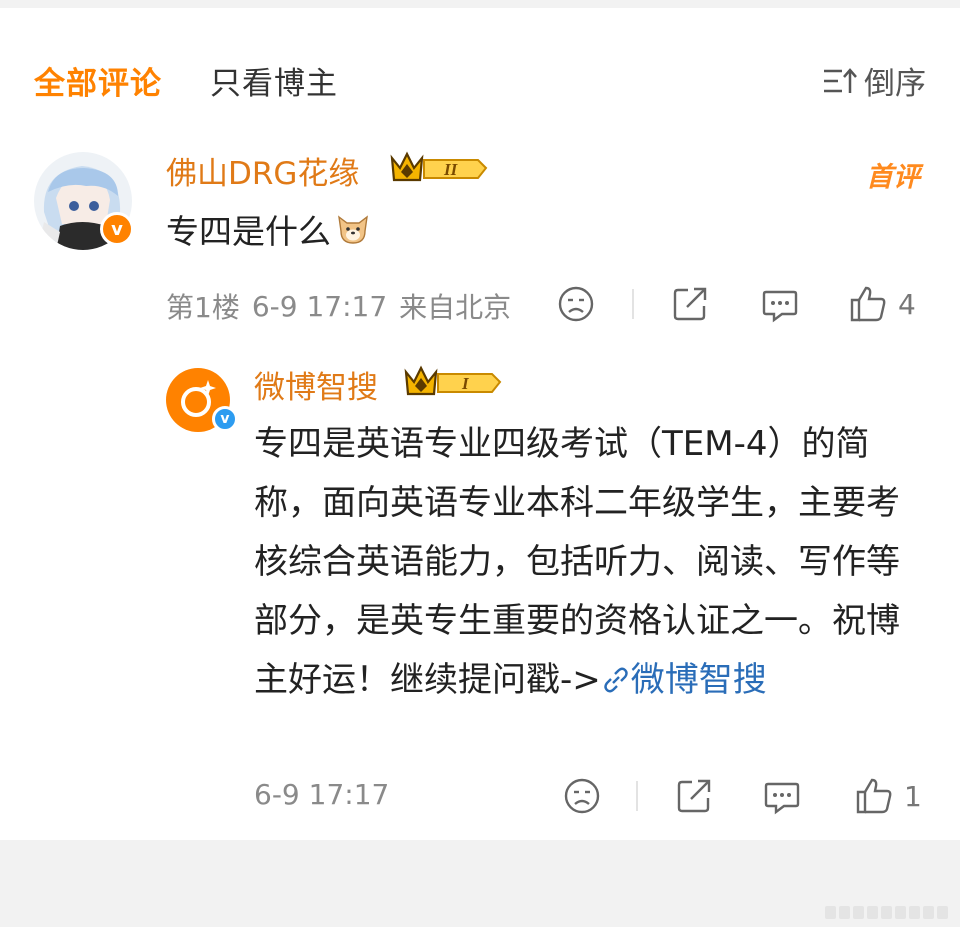 Image resolution: width=960 pixels, height=927 pixels. I want to click on comment-text: 专四是什么, so click(248, 231).